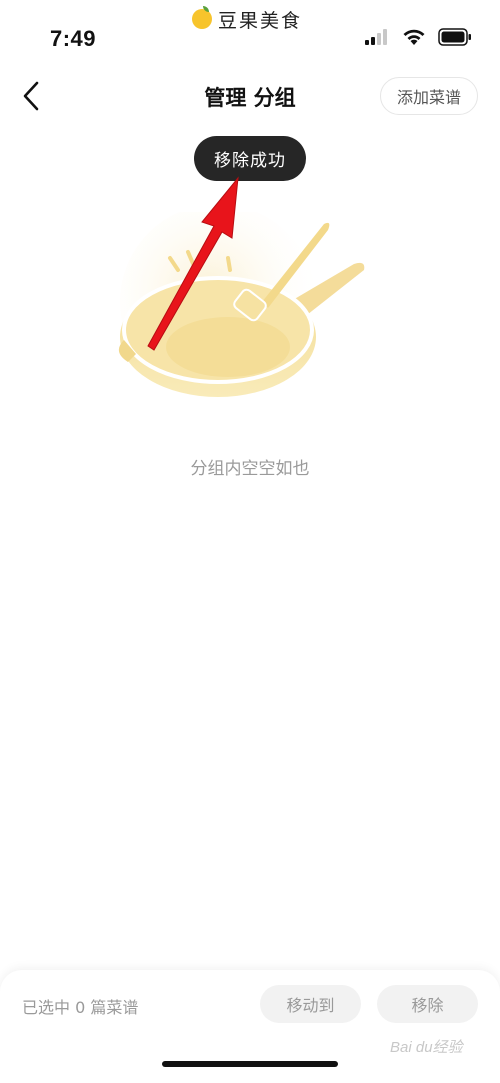 This screenshot has width=500, height=1083. What do you see at coordinates (241, 302) in the screenshot?
I see `frying-pan-illustration` at bounding box center [241, 302].